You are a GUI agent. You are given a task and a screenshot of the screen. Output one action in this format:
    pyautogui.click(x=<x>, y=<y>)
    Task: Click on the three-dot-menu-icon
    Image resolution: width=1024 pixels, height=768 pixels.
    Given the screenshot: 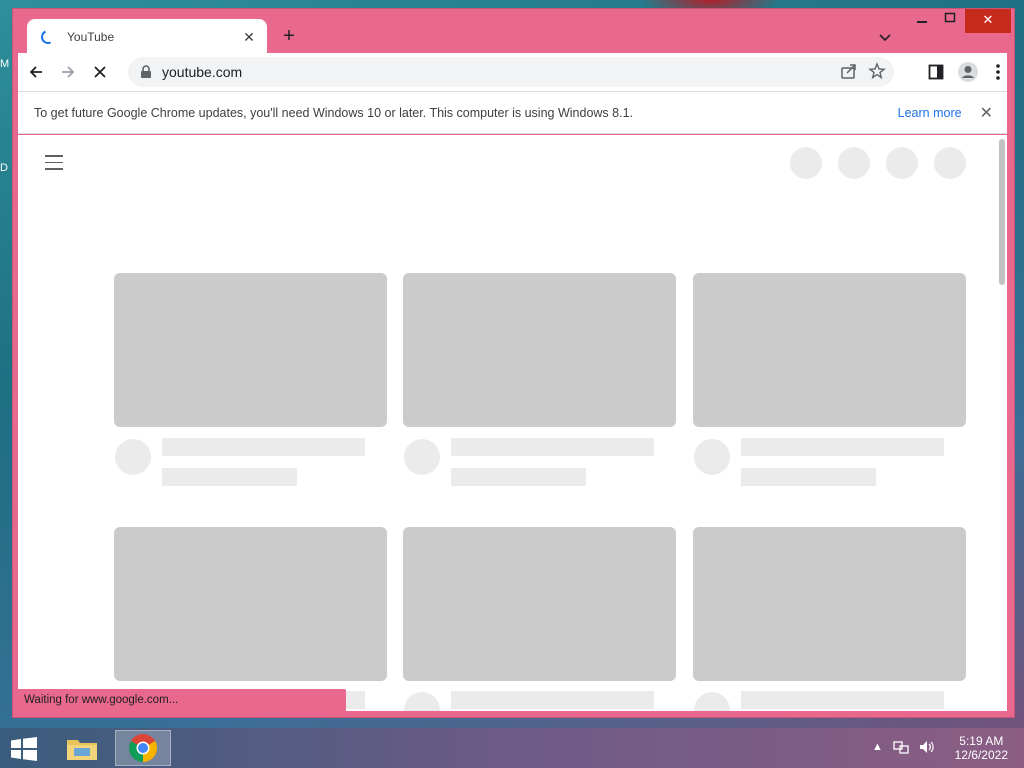 What is the action you would take?
    pyautogui.click(x=998, y=72)
    